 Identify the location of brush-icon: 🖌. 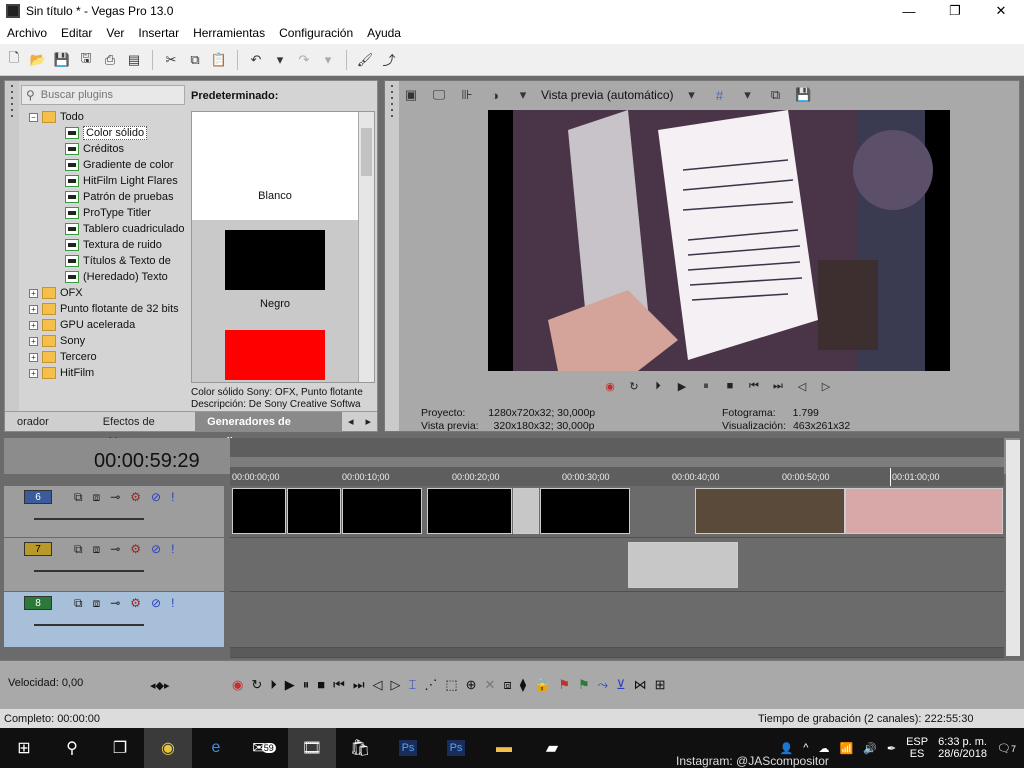
(365, 60).